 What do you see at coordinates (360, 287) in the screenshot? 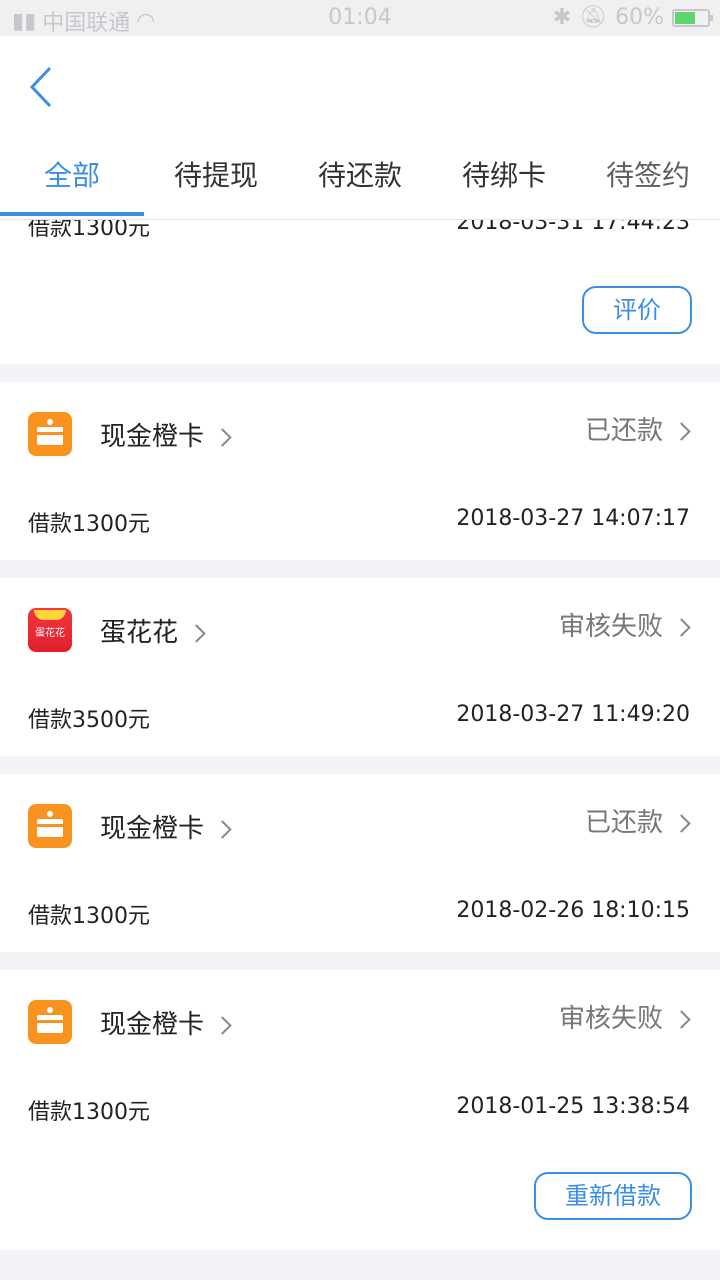
I see `list-item: 借款1300元 2018-03-31 17:44:23 评价` at bounding box center [360, 287].